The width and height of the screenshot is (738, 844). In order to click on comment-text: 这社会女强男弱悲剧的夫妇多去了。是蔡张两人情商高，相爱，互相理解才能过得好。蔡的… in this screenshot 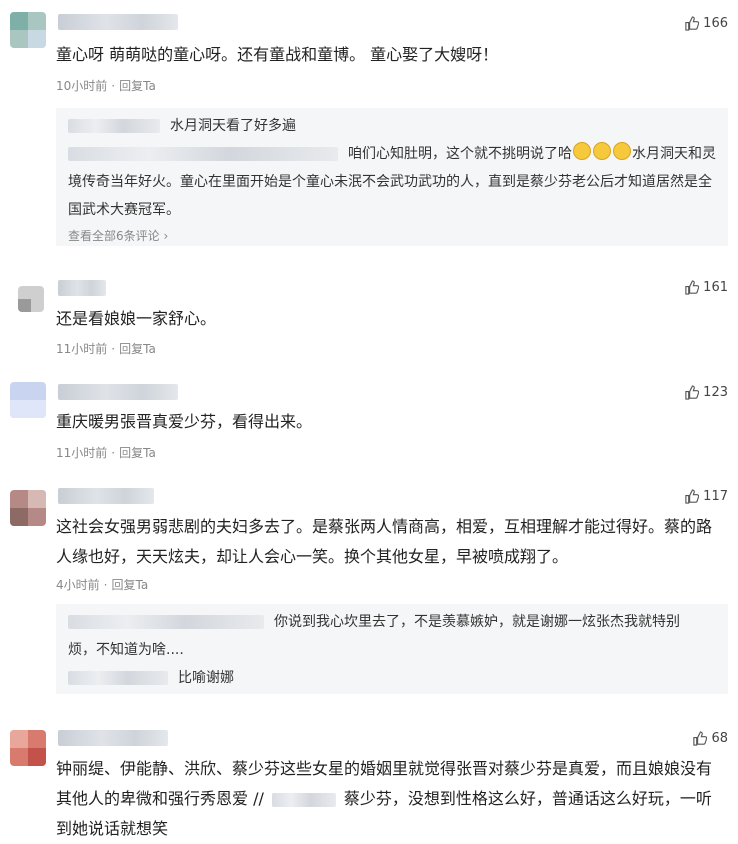, I will do `click(384, 541)`.